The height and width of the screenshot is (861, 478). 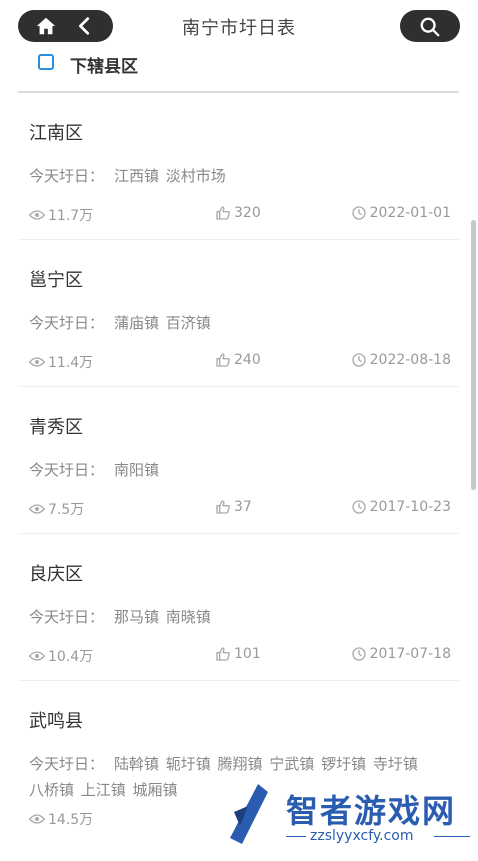 I want to click on market-day: 今天圩日： 南阳镇, so click(x=229, y=470).